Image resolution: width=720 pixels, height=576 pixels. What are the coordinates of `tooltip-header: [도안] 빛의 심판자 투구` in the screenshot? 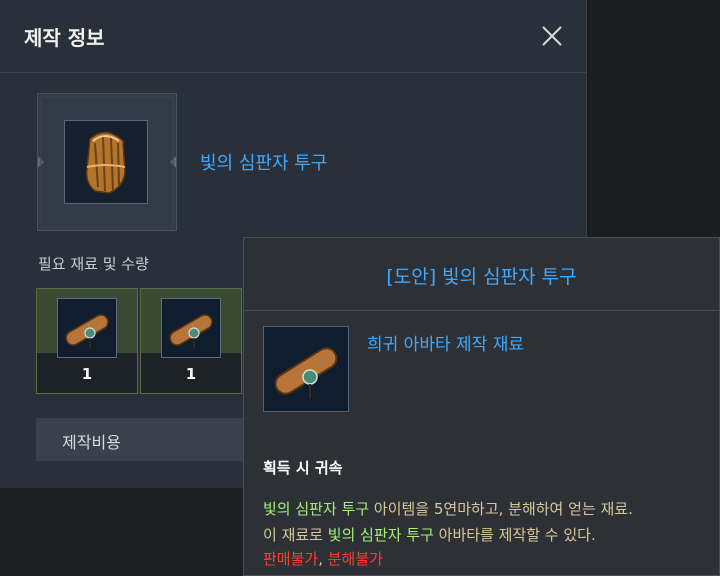 It's located at (481, 274).